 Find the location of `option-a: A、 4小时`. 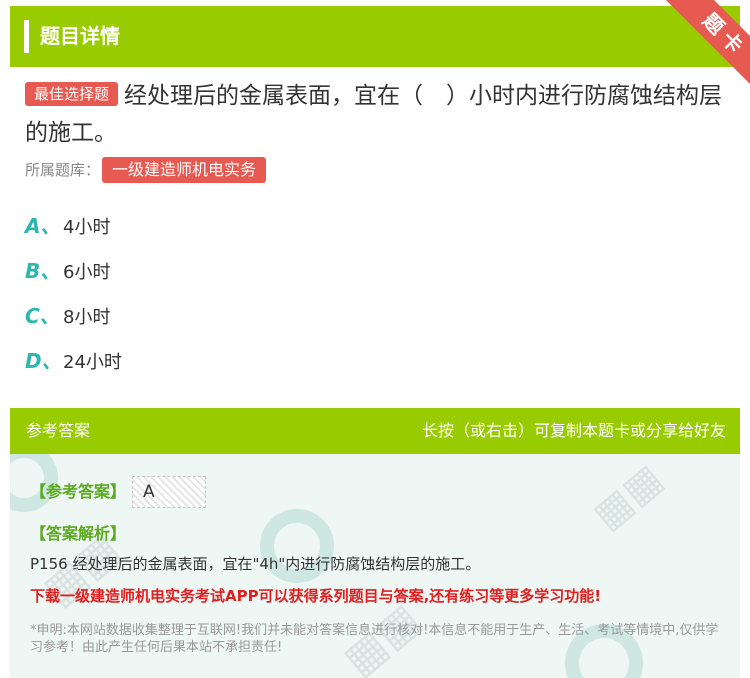

option-a: A、 4小时 is located at coordinates (67, 226).